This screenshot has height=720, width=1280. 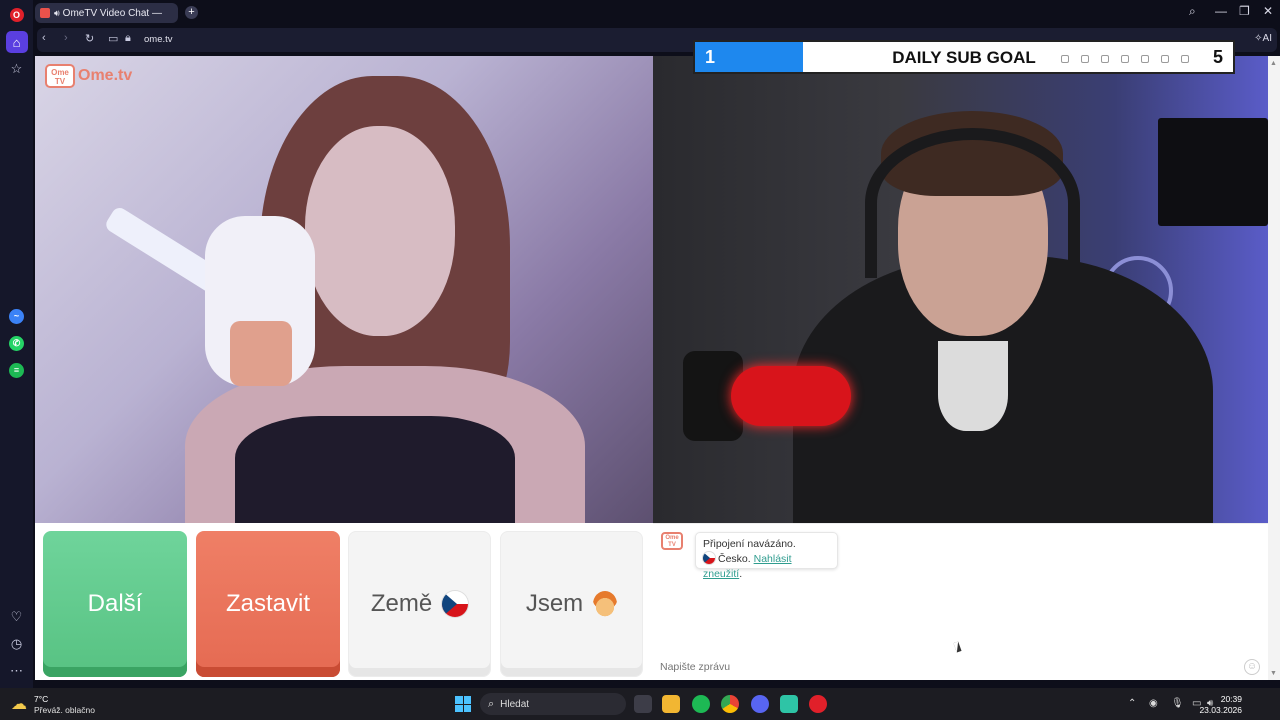 I want to click on network-app-icon: ◉, so click(x=1153, y=703).